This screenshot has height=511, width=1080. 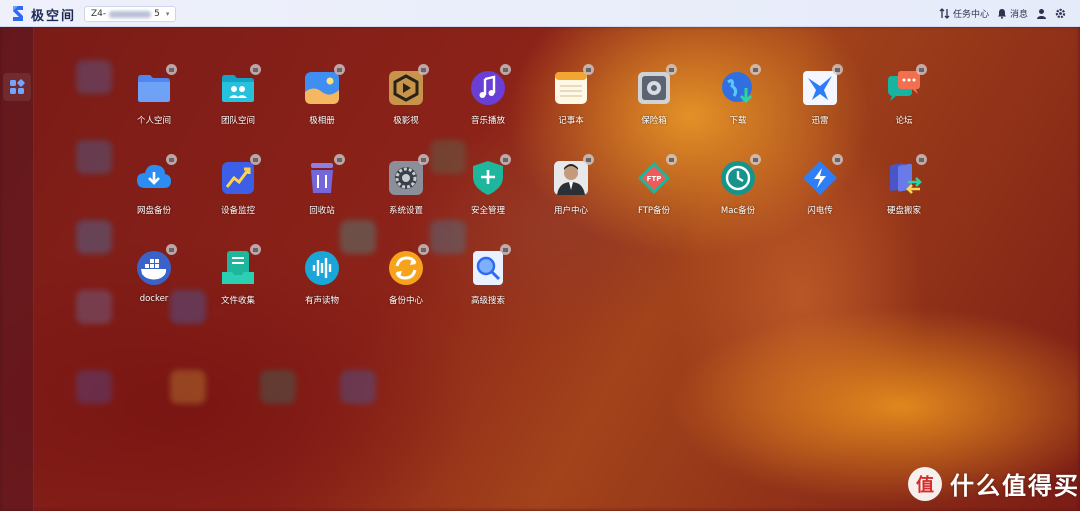 I want to click on app-label: 闪电传, so click(x=820, y=211).